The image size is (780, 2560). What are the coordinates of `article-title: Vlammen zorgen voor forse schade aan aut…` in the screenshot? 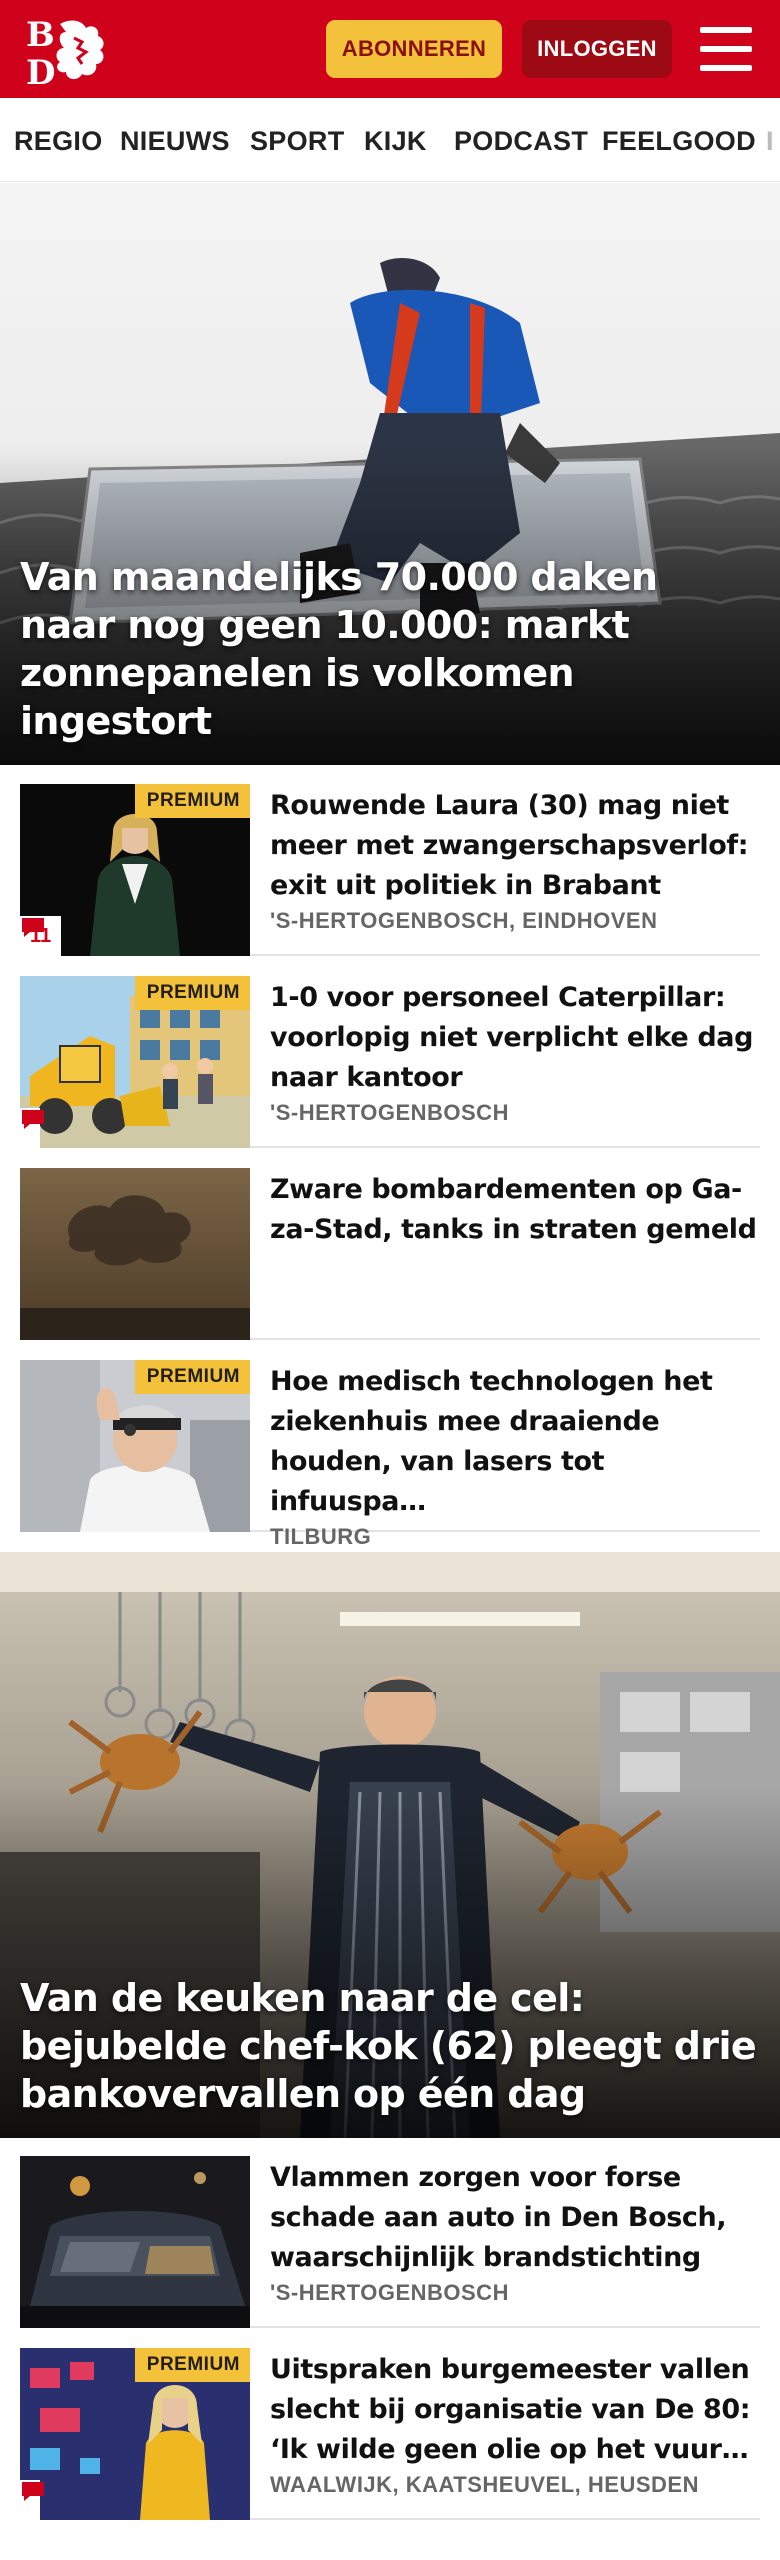 It's located at (515, 2218).